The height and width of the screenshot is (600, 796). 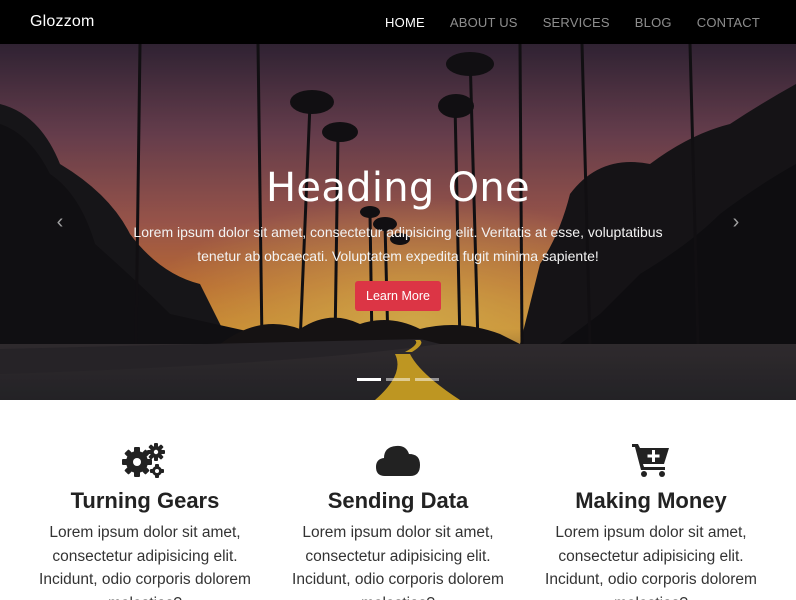 I want to click on cart-plus-icon, so click(x=651, y=460).